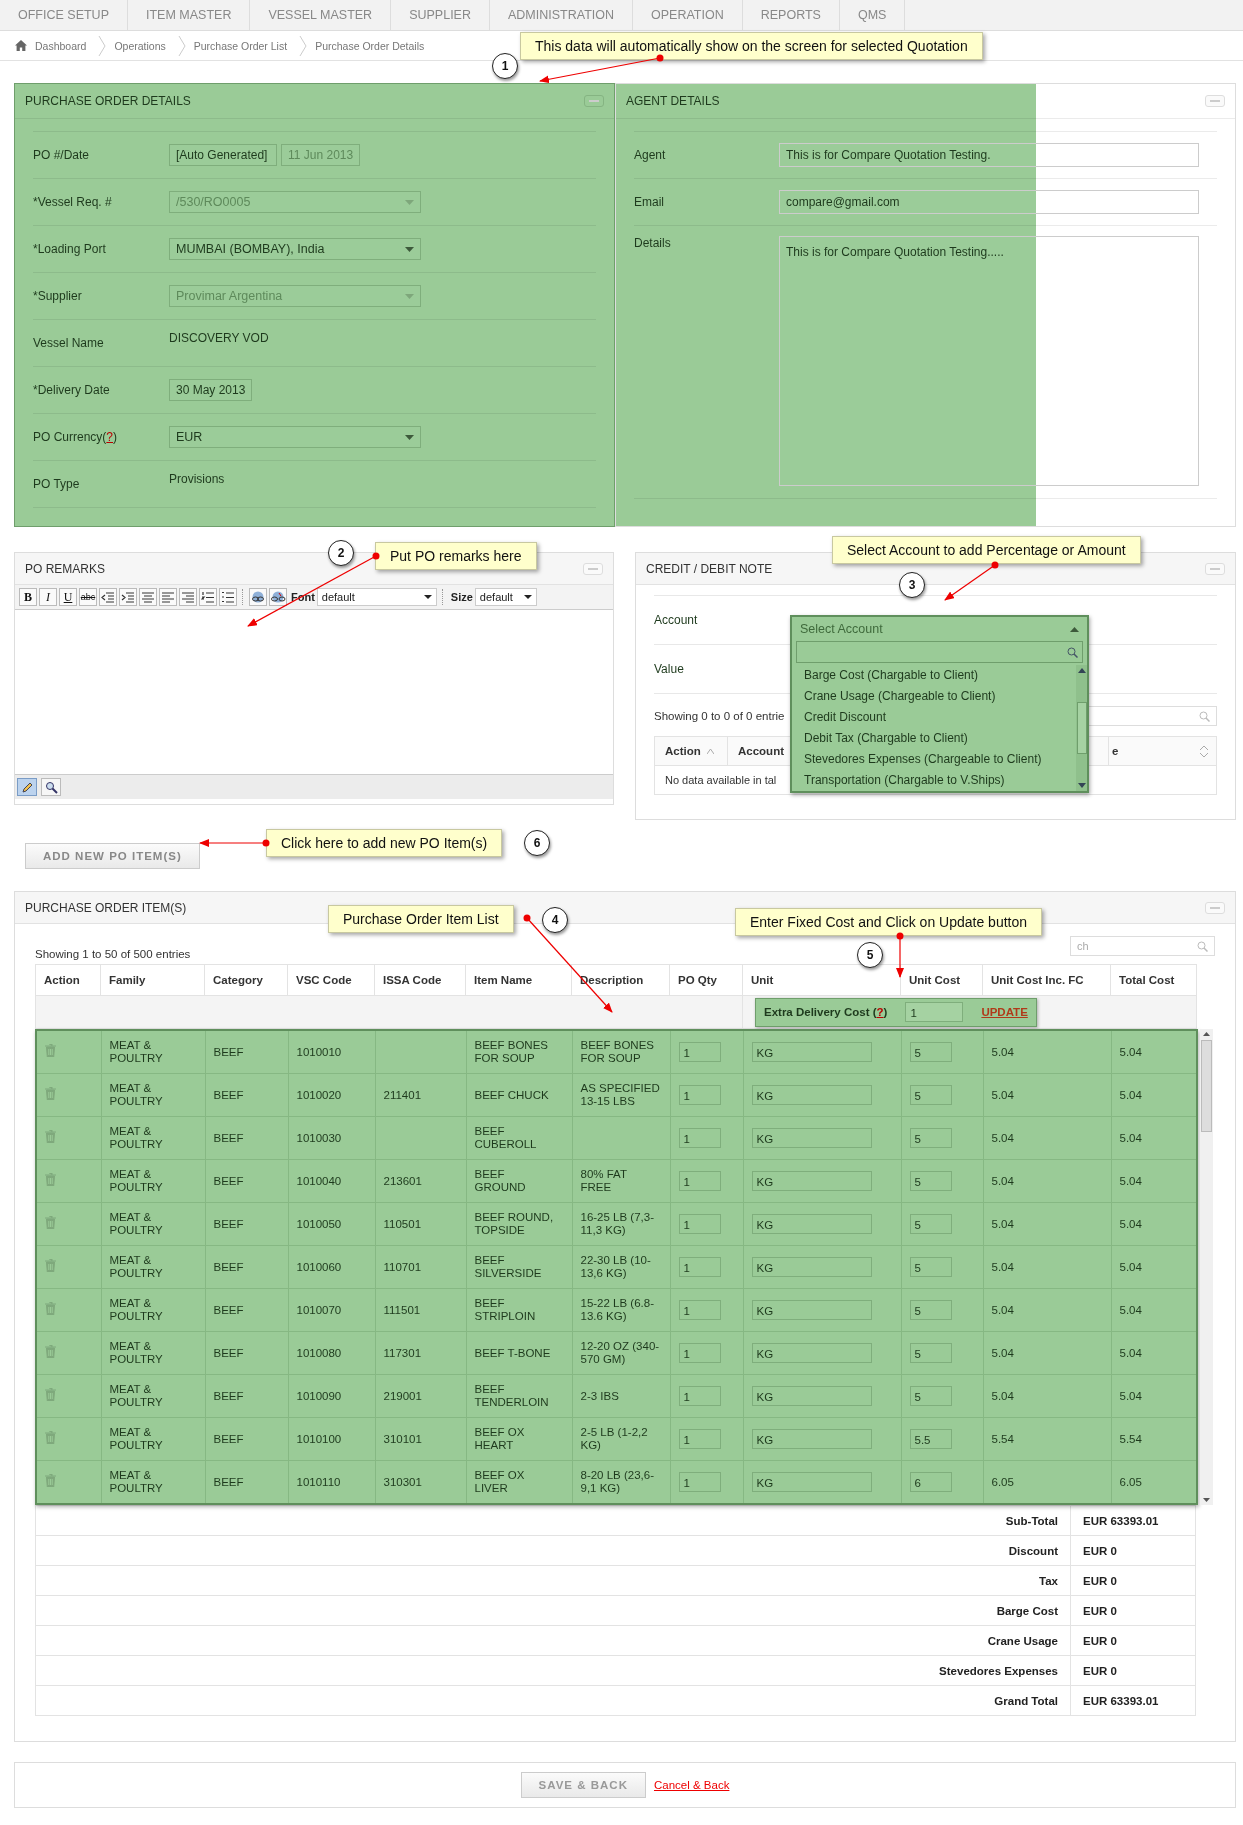 The width and height of the screenshot is (1243, 1825). I want to click on dropdown-option: Crane Usage (Chargeable to Client), so click(934, 696).